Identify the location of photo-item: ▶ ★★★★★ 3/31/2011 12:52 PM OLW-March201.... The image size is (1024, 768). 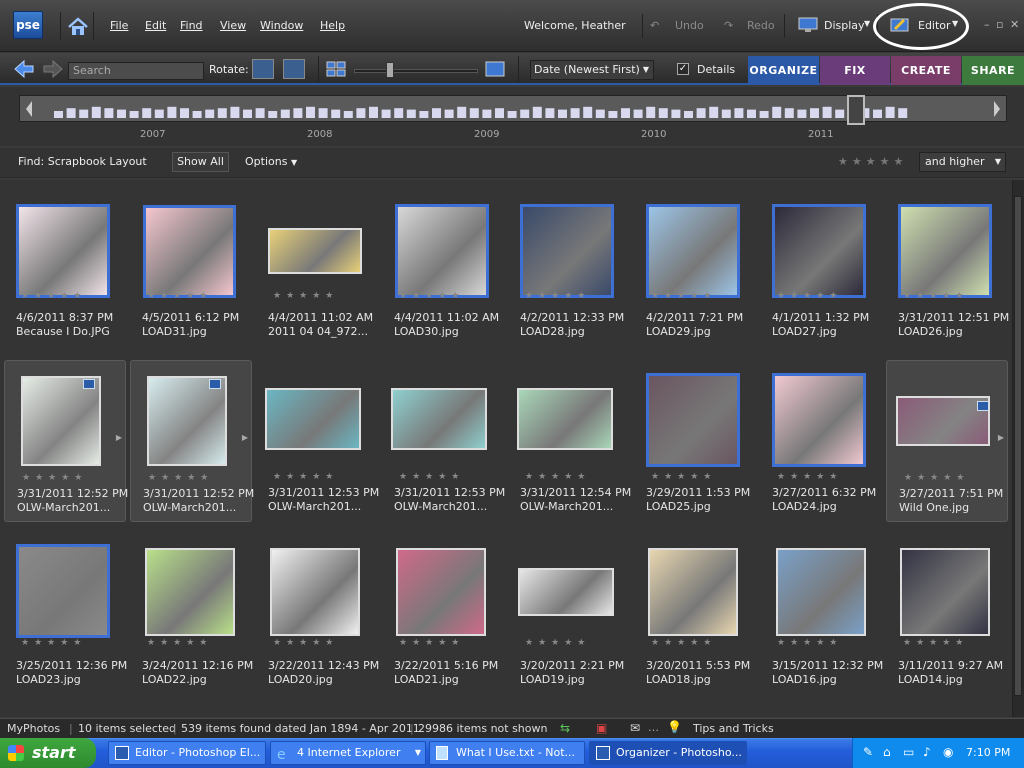
(66, 441).